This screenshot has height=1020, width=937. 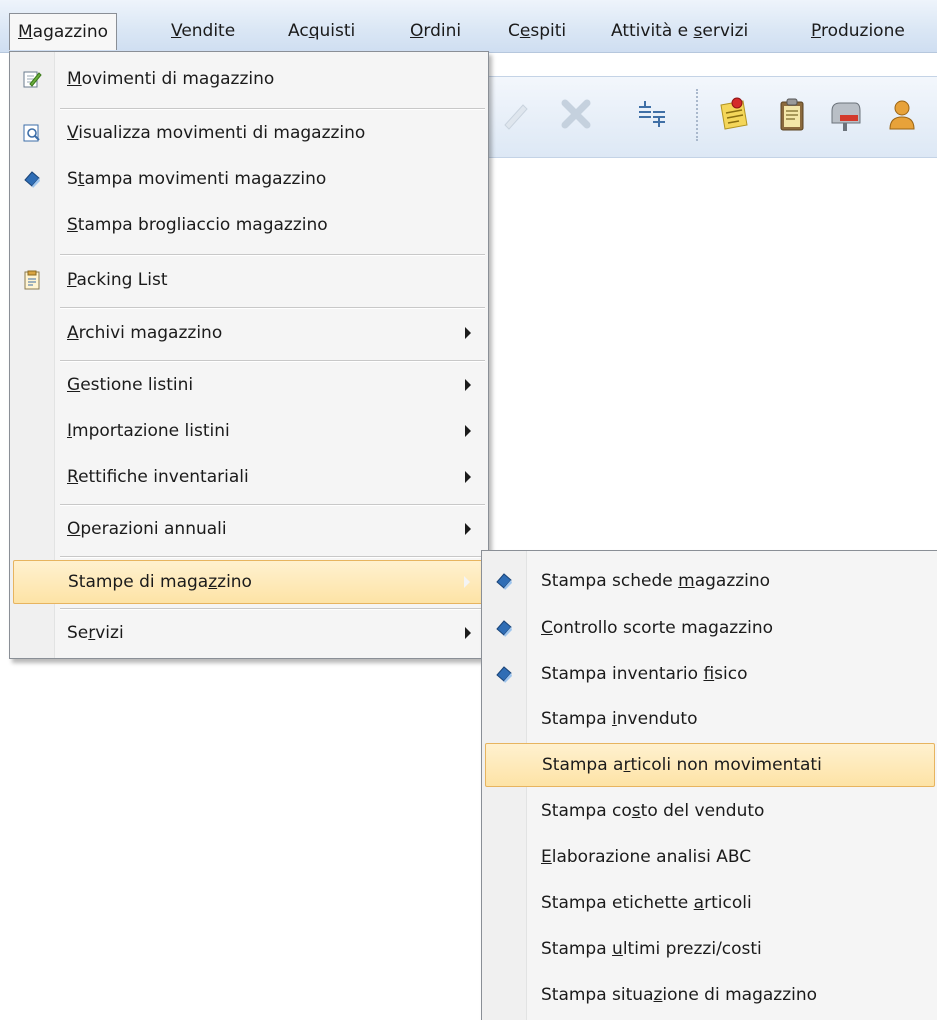 I want to click on menu-item-importazione-listini: Importazione listini, so click(x=249, y=431).